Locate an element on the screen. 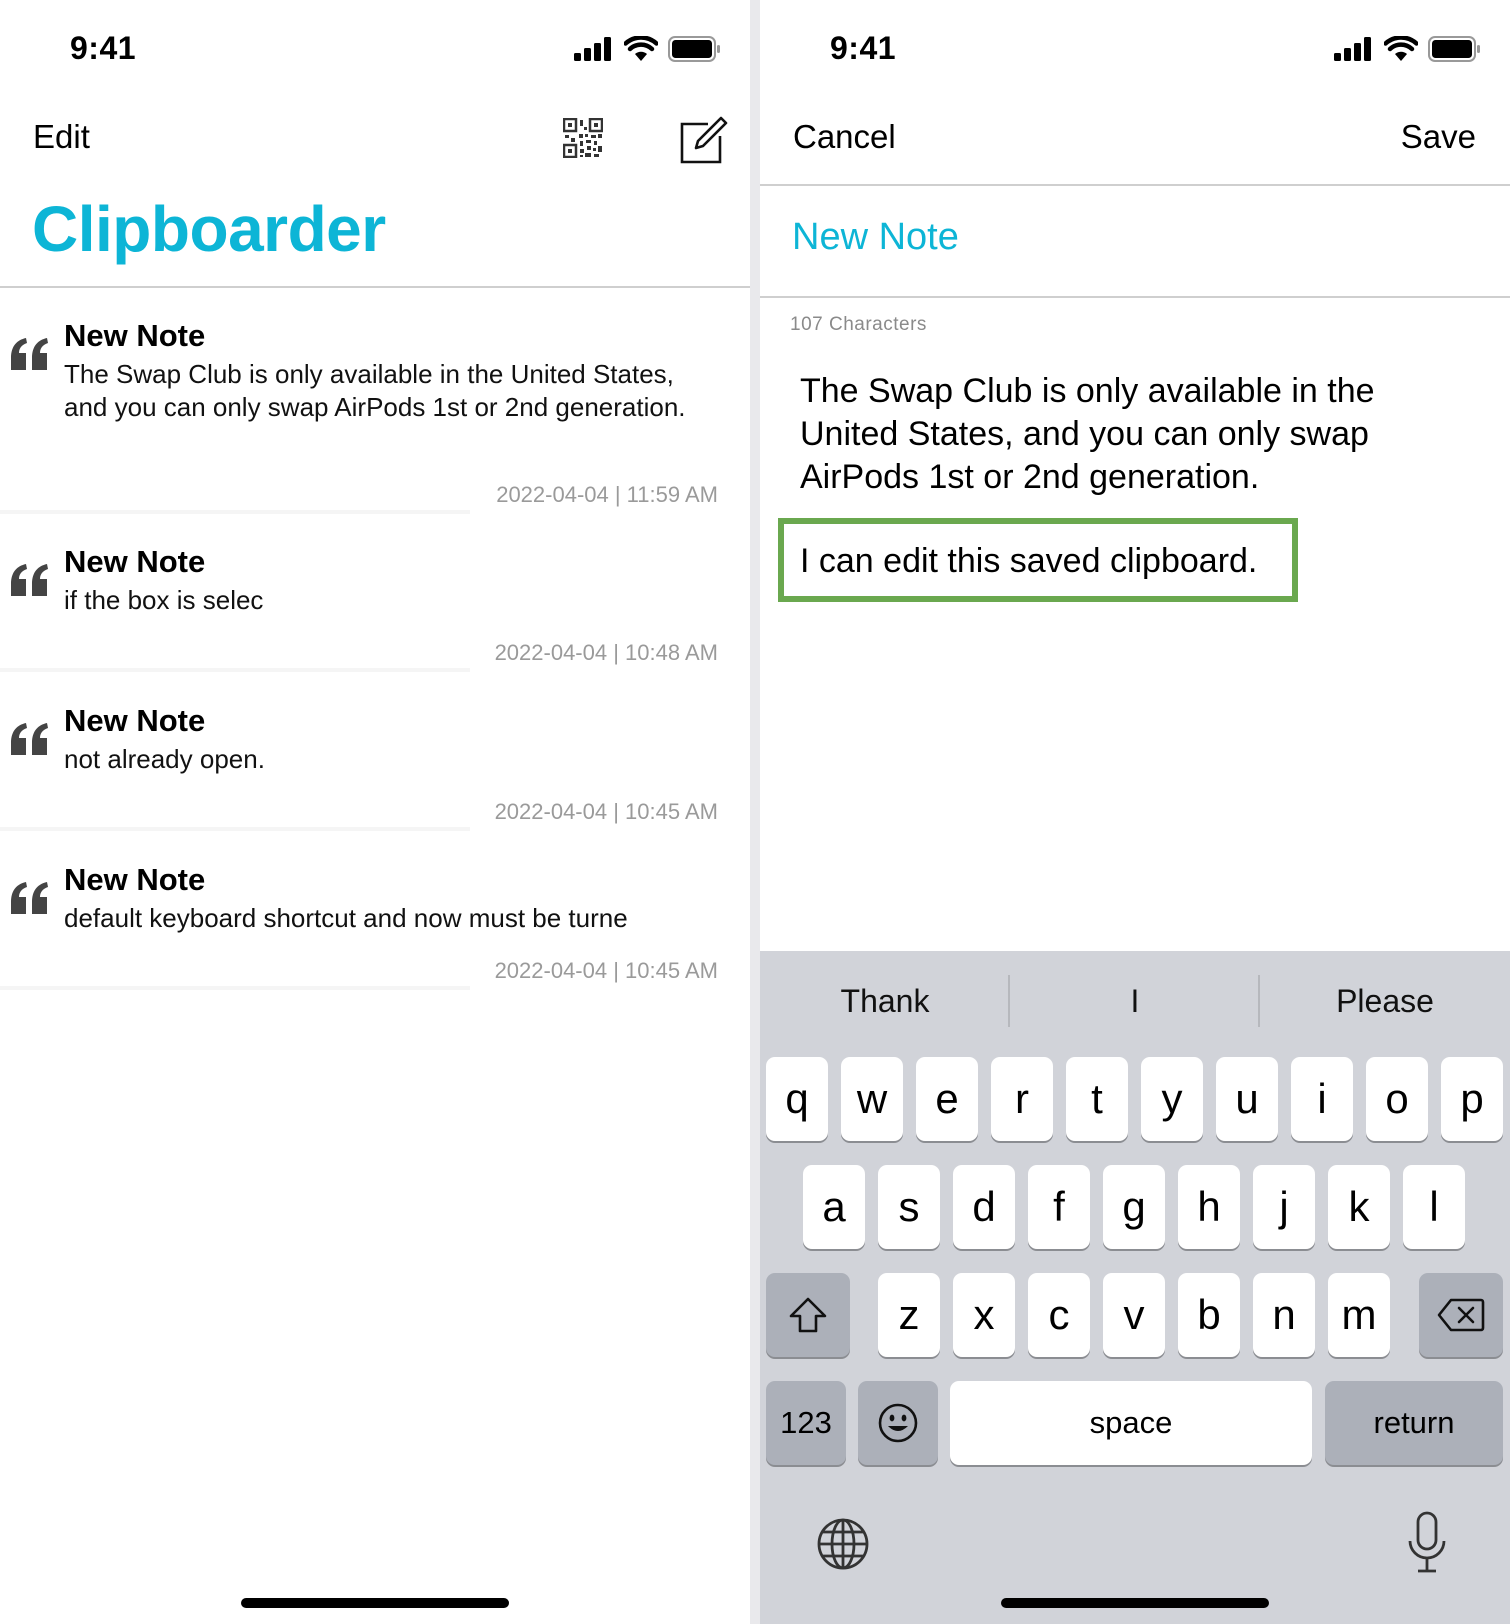  key: i is located at coordinates (1322, 1099).